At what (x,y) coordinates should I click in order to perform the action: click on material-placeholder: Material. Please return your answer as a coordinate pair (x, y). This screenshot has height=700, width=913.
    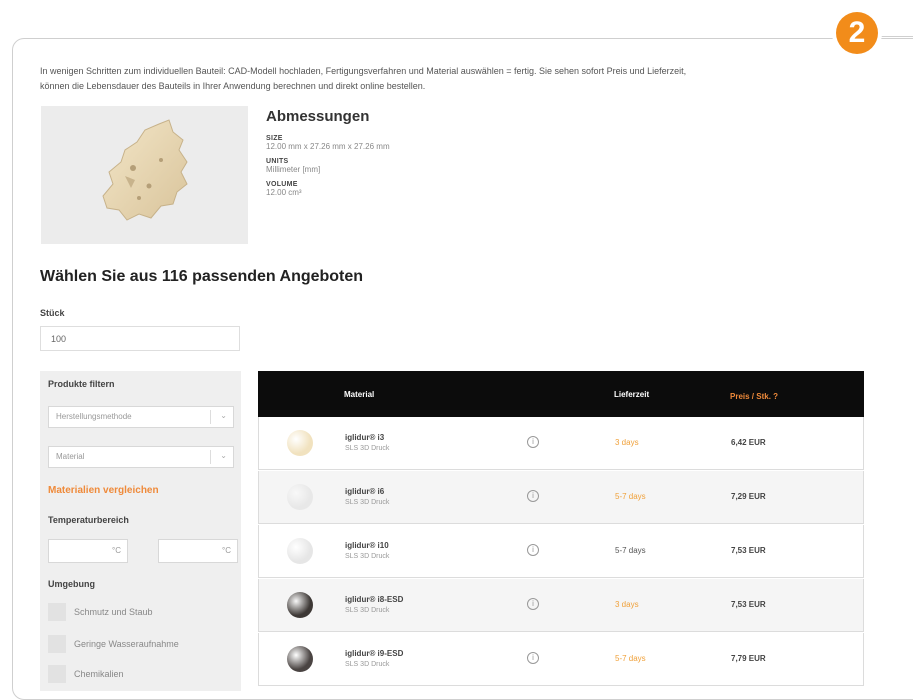
    Looking at the image, I should click on (70, 456).